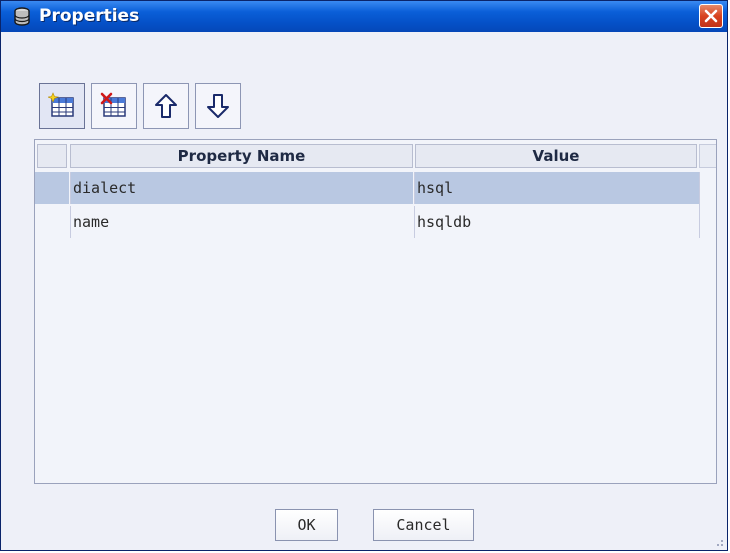 This screenshot has width=730, height=553. I want to click on header-scroll-corner, so click(707, 156).